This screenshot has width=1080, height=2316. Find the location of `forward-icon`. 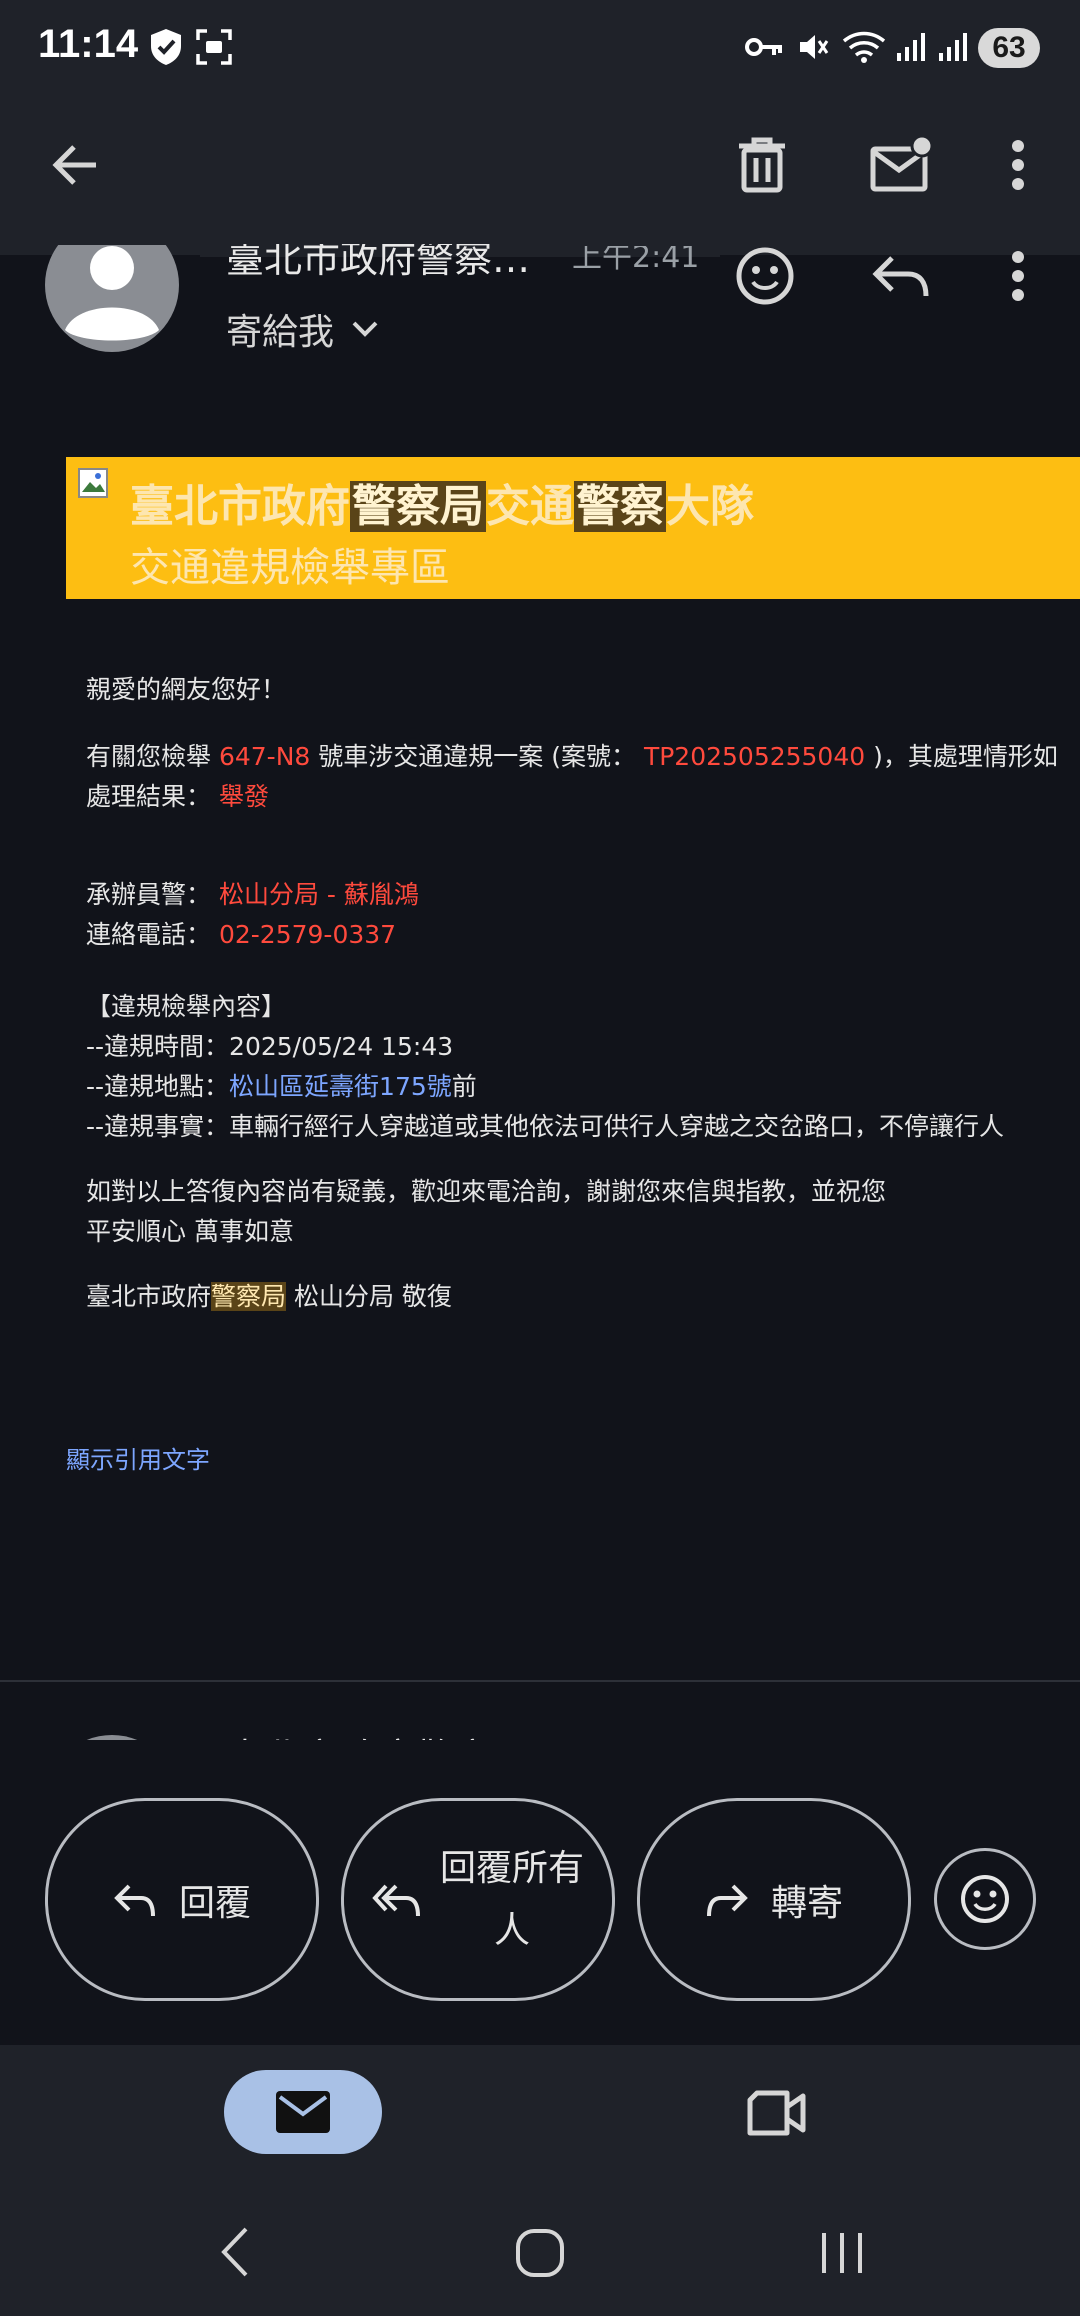

forward-icon is located at coordinates (727, 1900).